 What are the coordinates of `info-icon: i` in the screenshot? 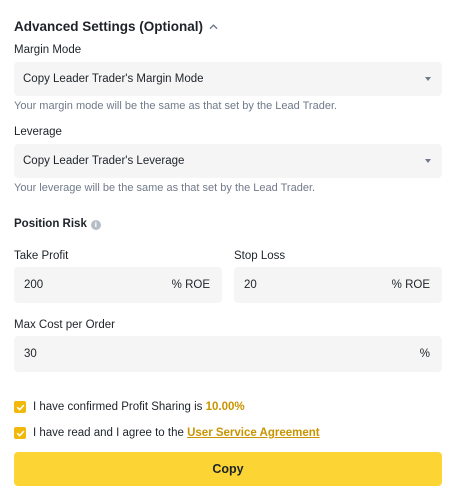 It's located at (95, 225).